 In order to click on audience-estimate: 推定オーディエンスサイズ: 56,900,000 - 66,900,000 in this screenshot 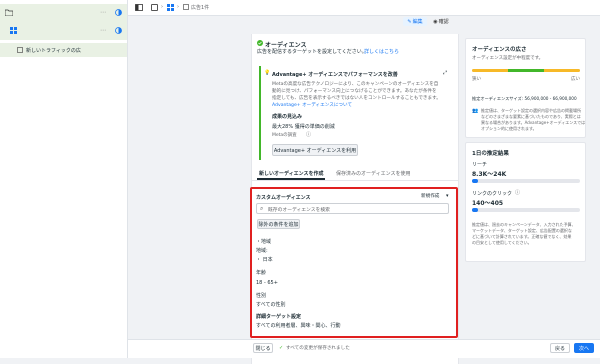, I will do `click(524, 98)`.